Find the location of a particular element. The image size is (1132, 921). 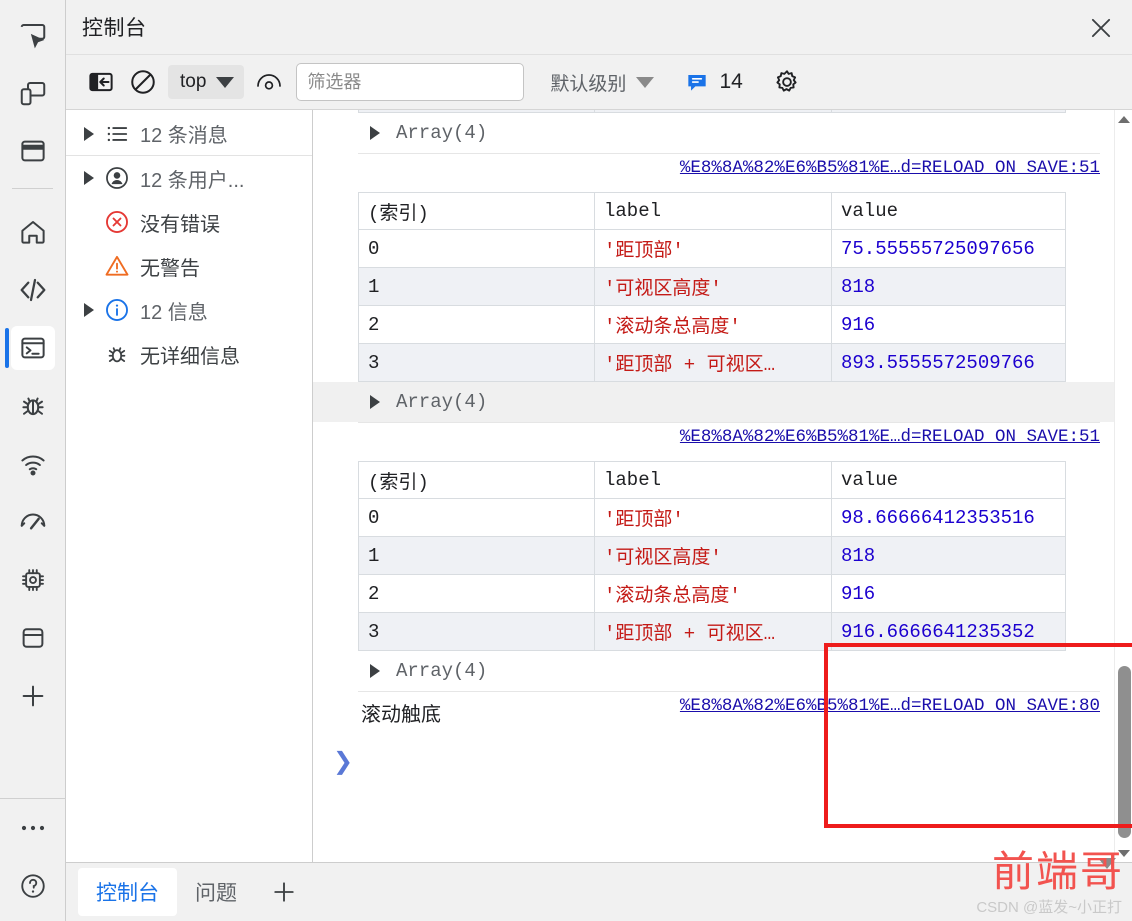

activity-bar-main-group is located at coordinates (32, 461).